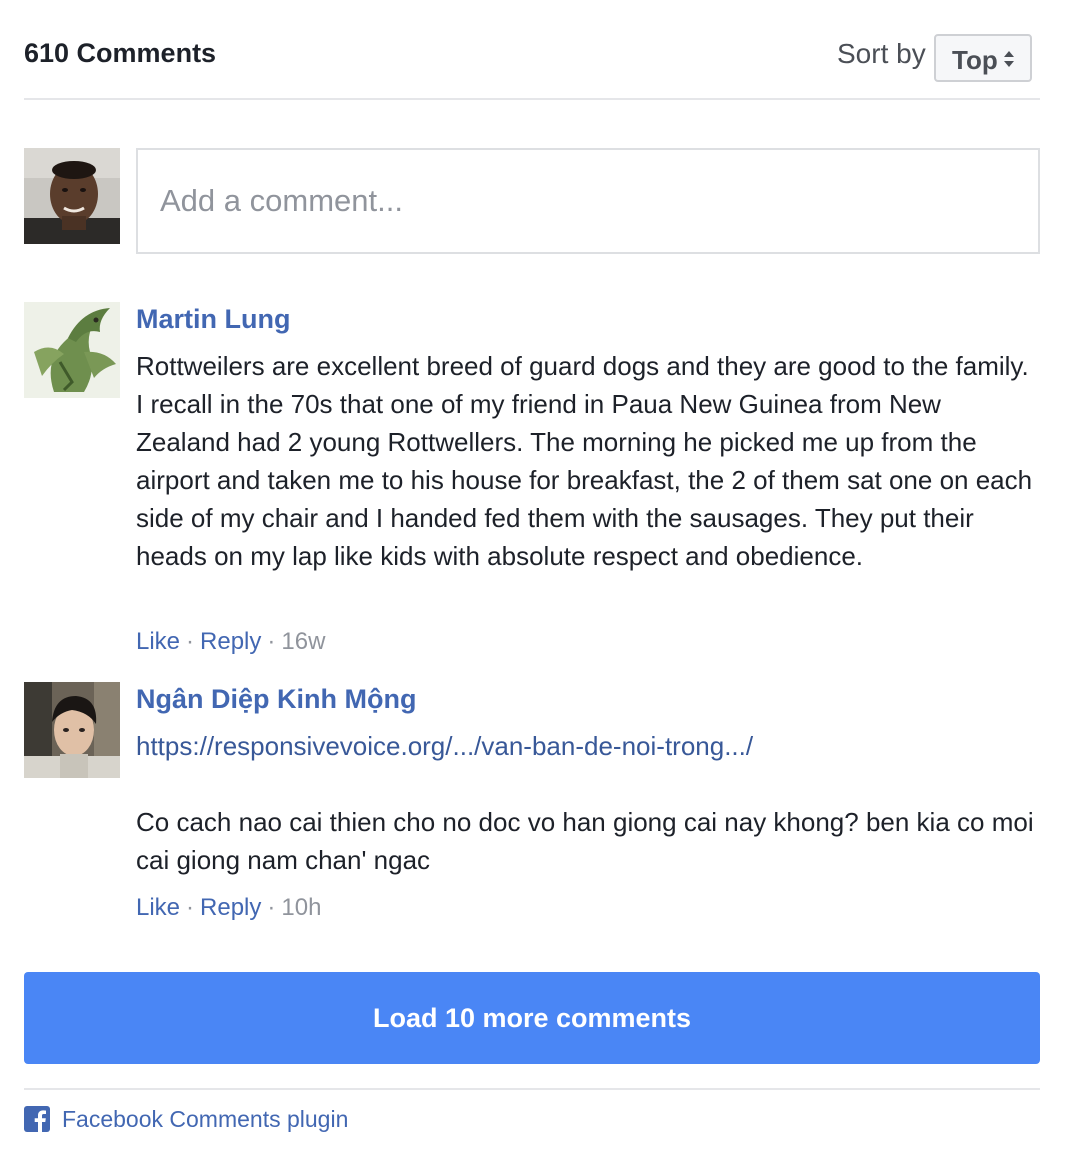  I want to click on comment-actions: Like · Reply · 16w, so click(231, 641).